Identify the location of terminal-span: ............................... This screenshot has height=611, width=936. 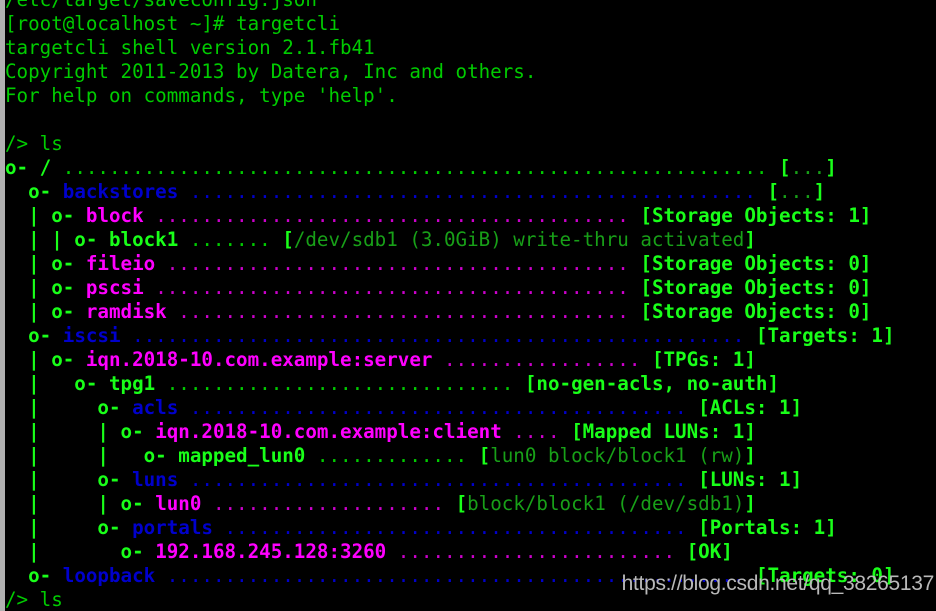
(340, 383).